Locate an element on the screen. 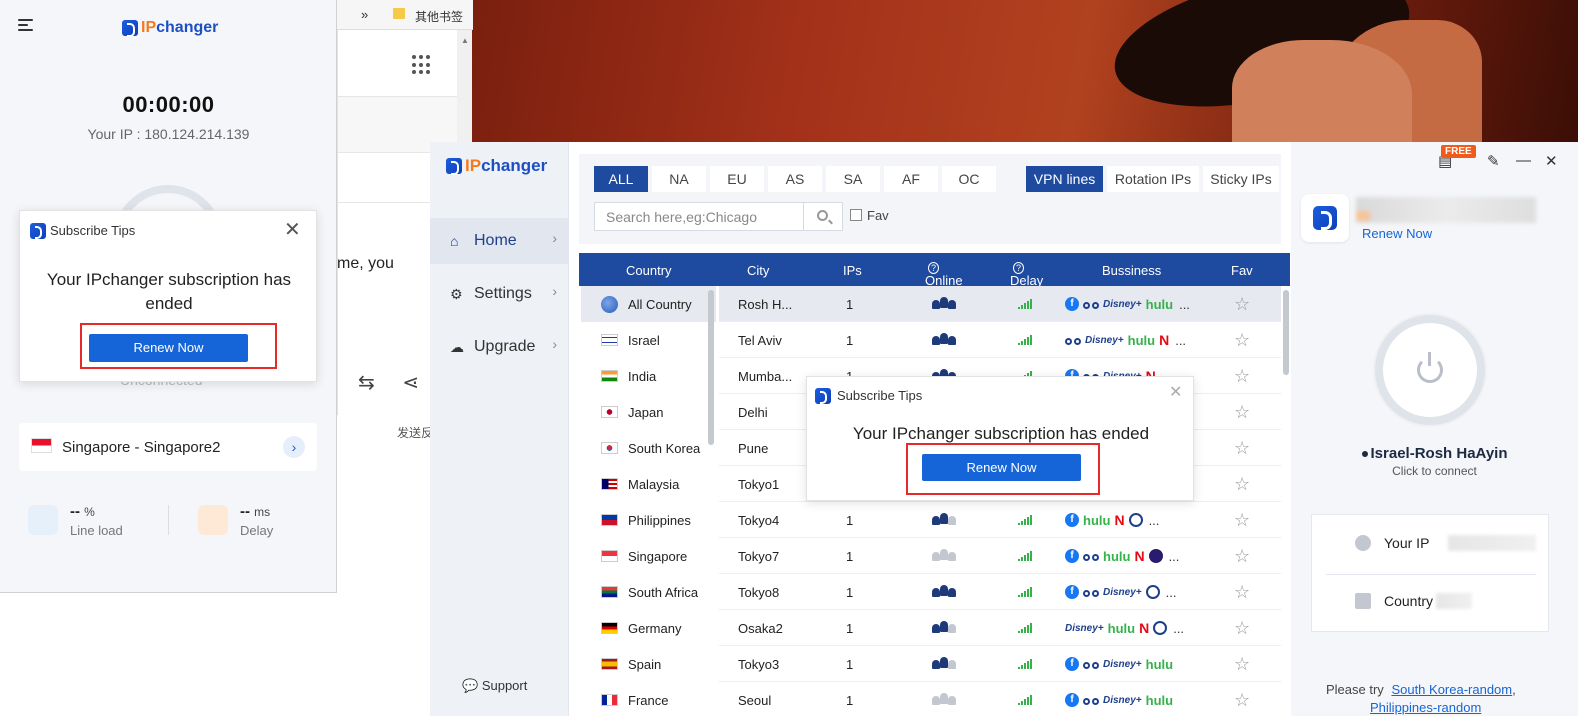  table-row: Tokyo7 1 f hulu N... ☆ is located at coordinates (1000, 556).